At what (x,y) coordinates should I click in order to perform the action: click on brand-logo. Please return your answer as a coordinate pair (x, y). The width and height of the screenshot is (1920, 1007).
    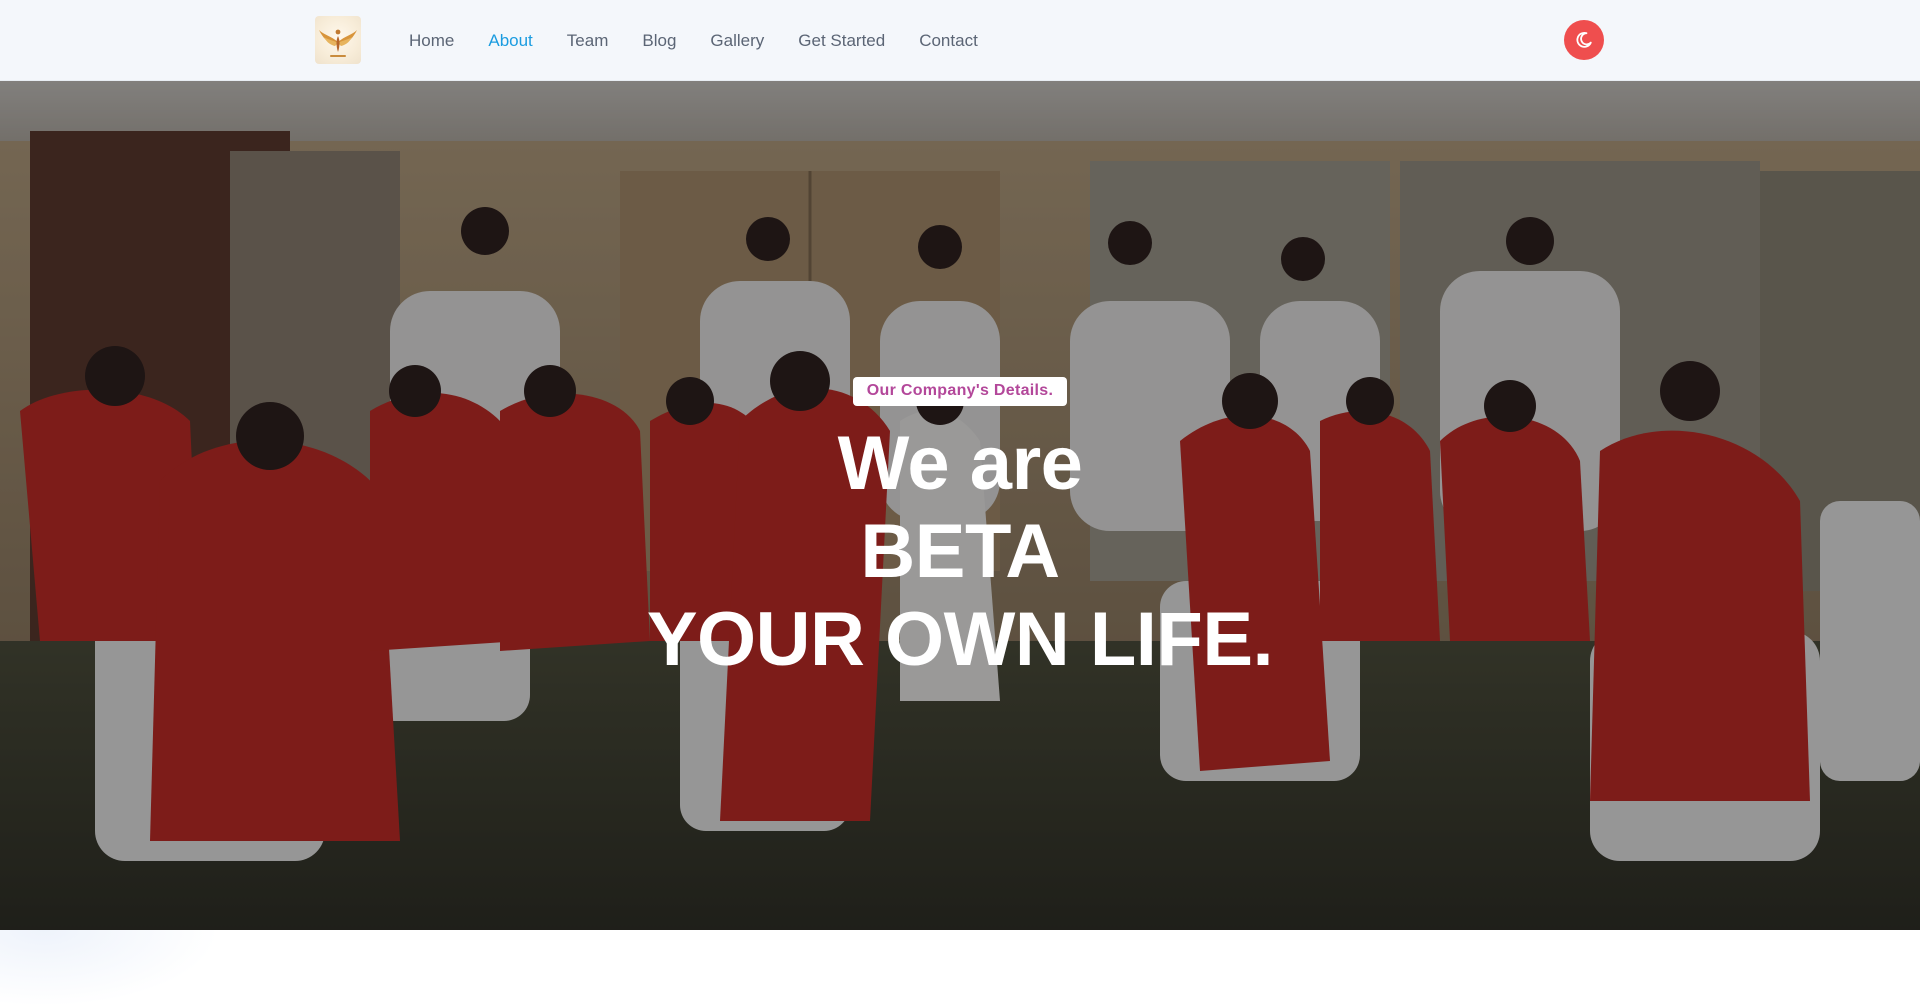
    Looking at the image, I should click on (338, 40).